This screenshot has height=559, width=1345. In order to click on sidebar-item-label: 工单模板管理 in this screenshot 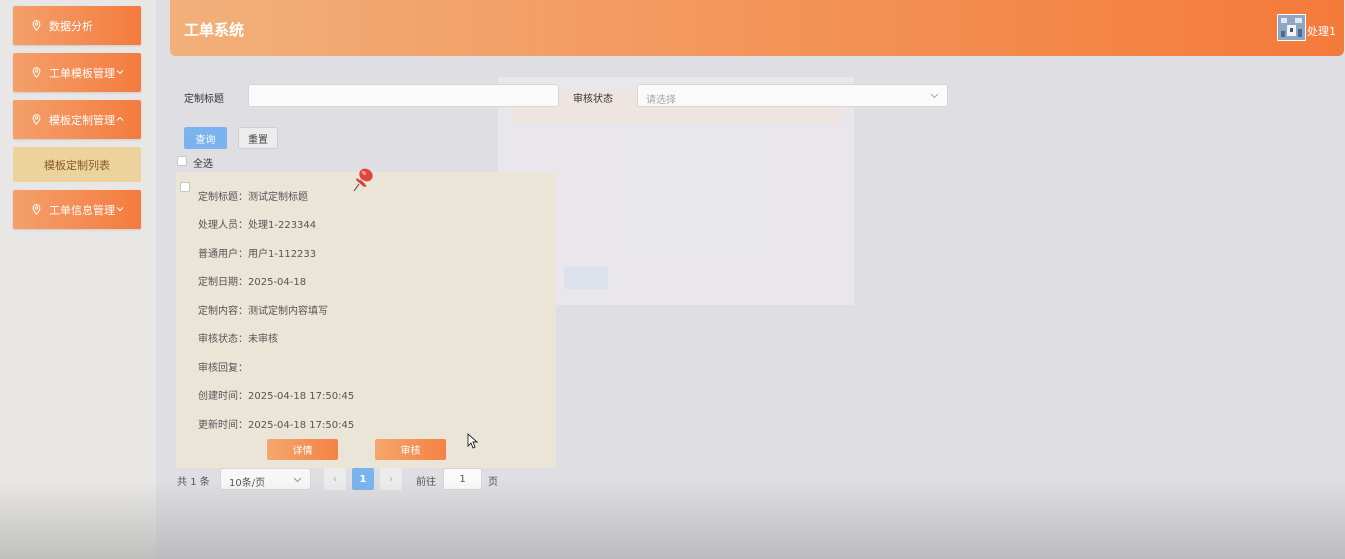, I will do `click(82, 73)`.